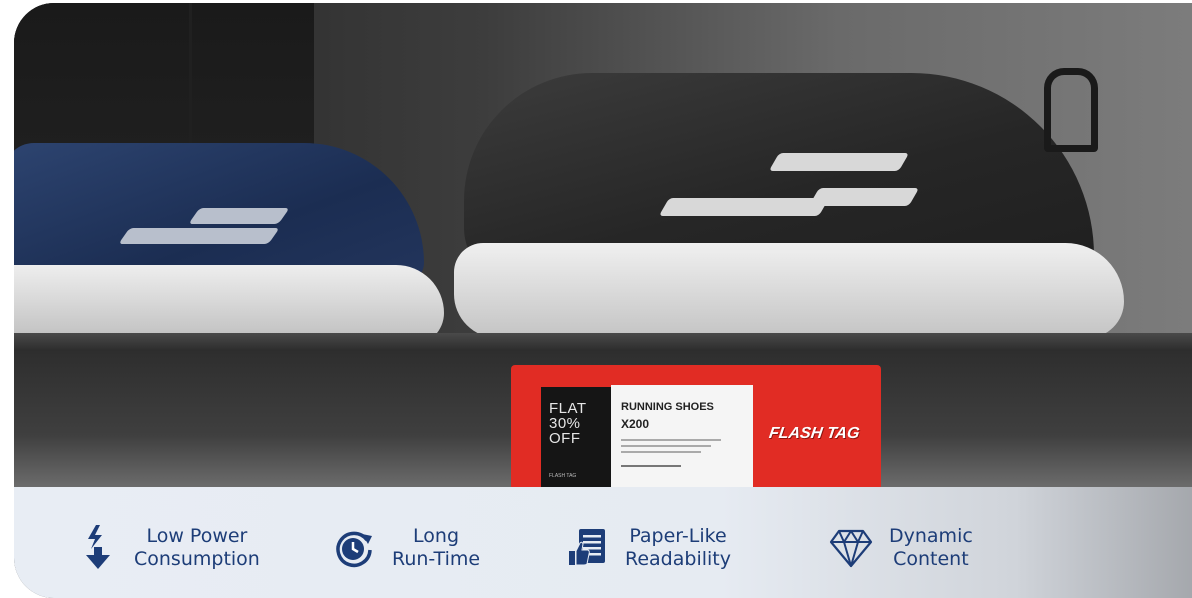  I want to click on black-shoe-heel-loop, so click(1071, 110).